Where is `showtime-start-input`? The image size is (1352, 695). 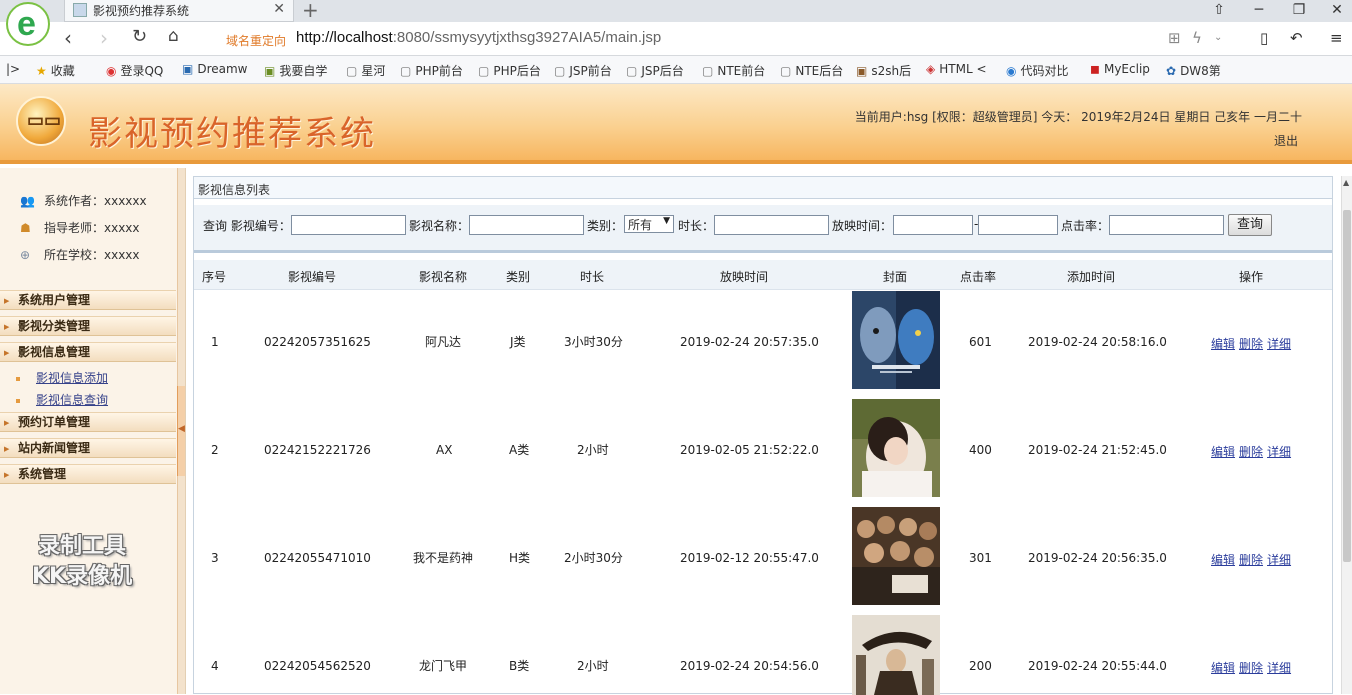
showtime-start-input is located at coordinates (933, 225).